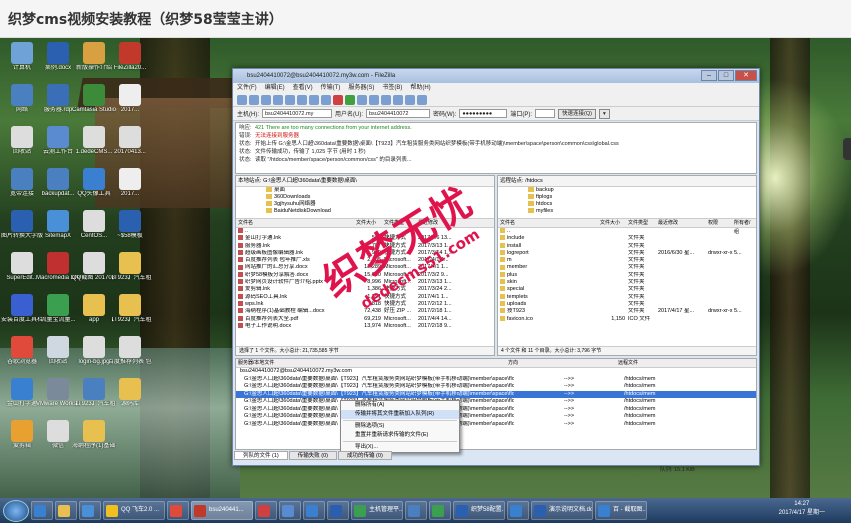 Image resolution: width=851 pixels, height=523 pixels. What do you see at coordinates (627, 289) in the screenshot?
I see `table-row: special 文件夹` at bounding box center [627, 289].